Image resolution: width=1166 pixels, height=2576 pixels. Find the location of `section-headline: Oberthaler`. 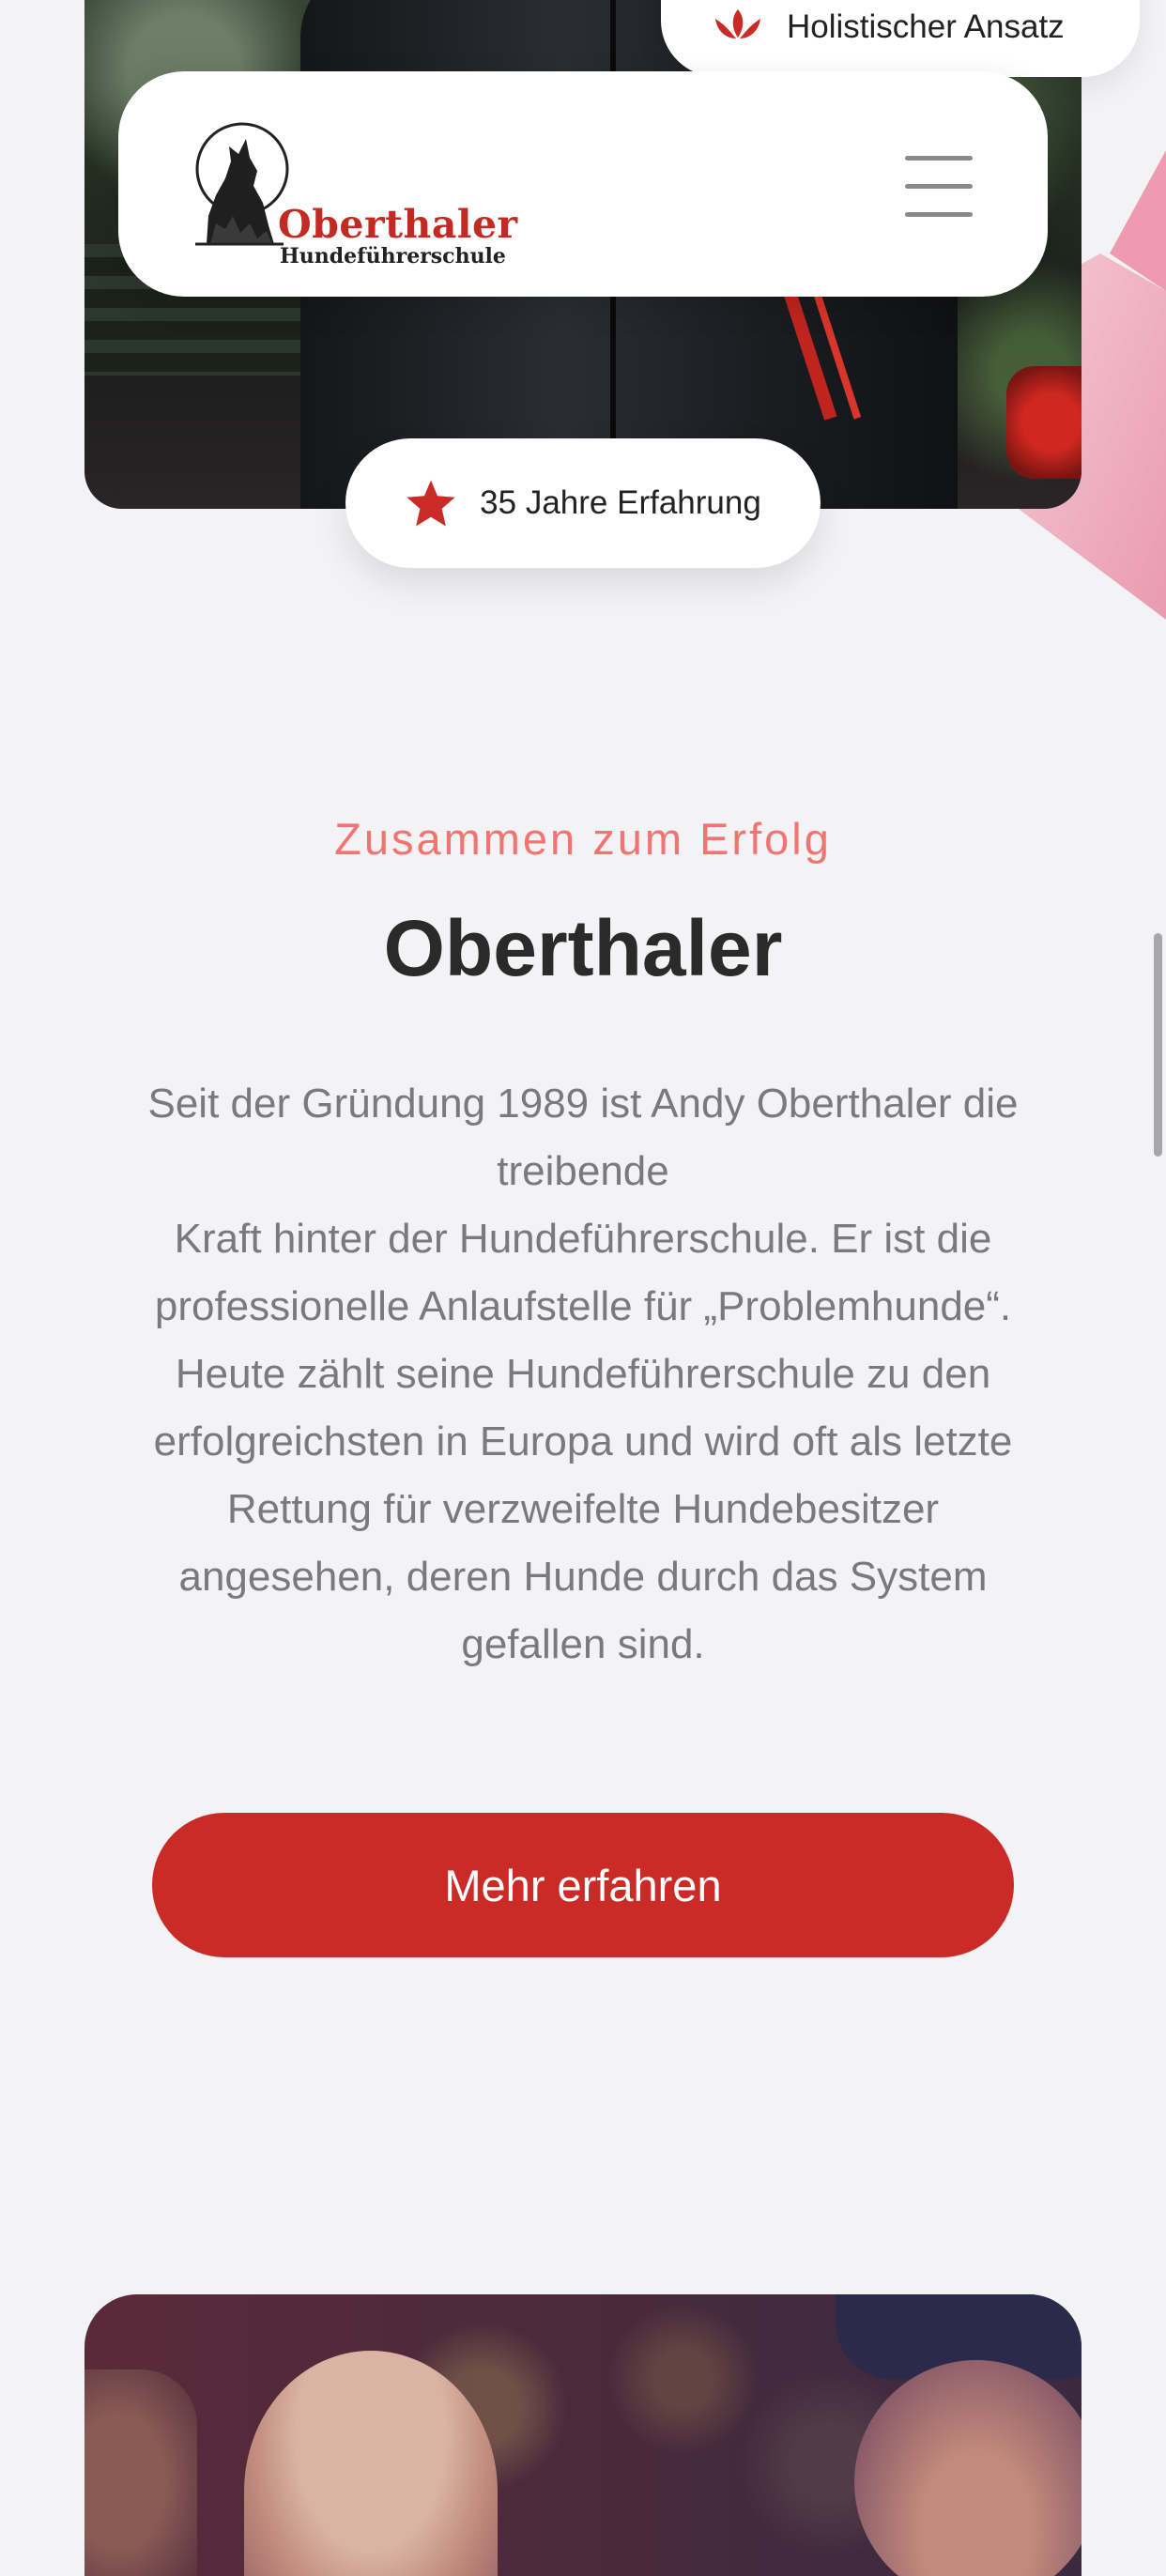

section-headline: Oberthaler is located at coordinates (583, 948).